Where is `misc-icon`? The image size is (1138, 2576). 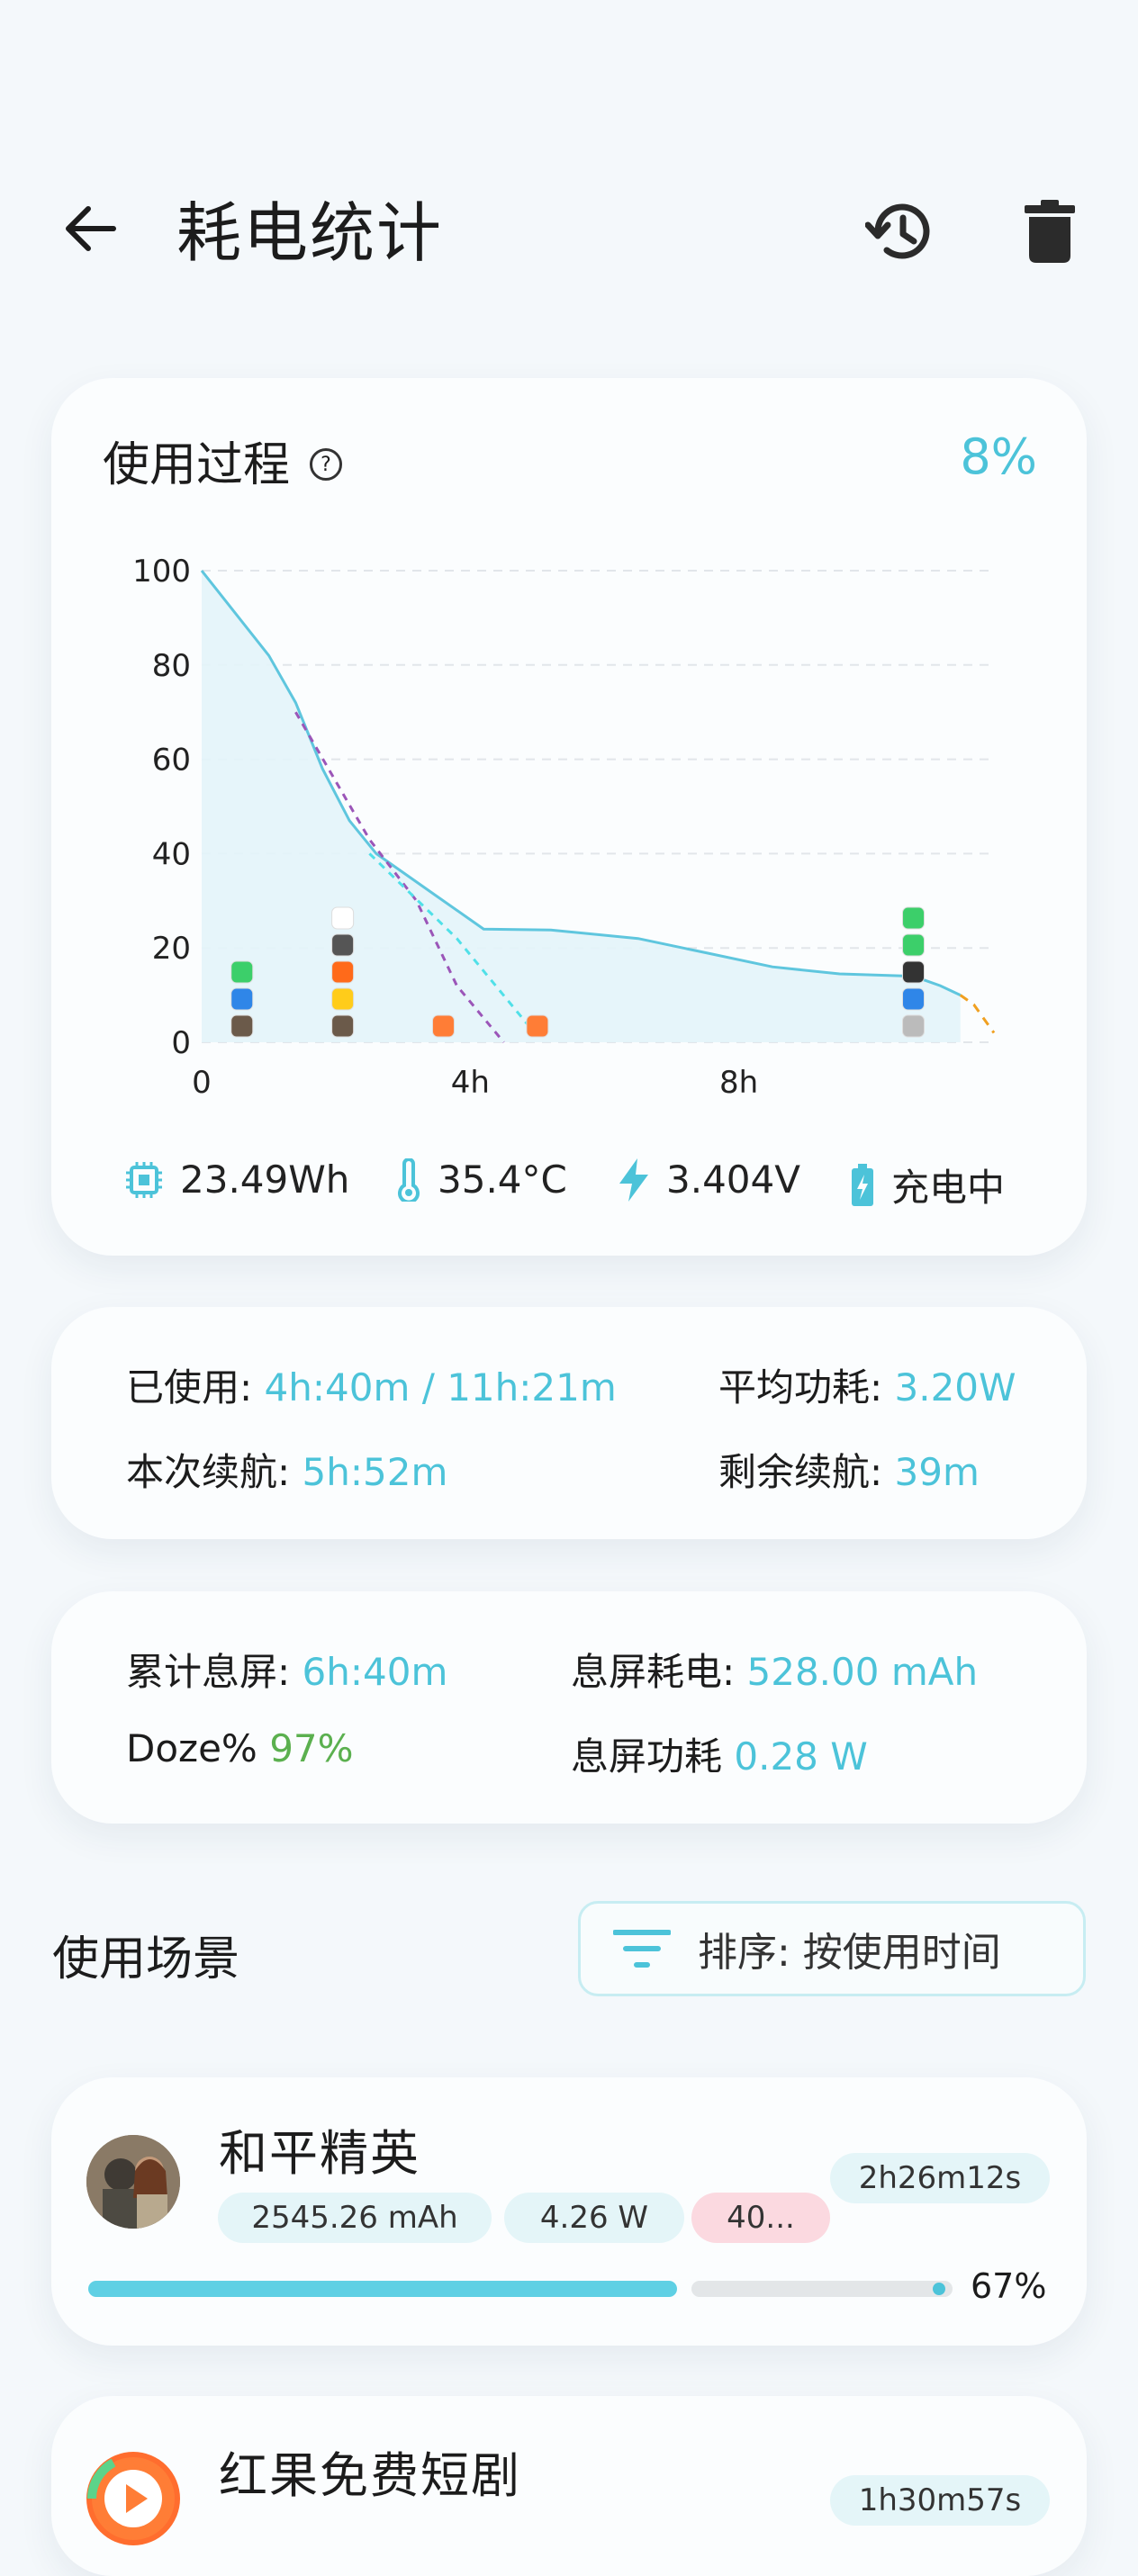 misc-icon is located at coordinates (914, 1026).